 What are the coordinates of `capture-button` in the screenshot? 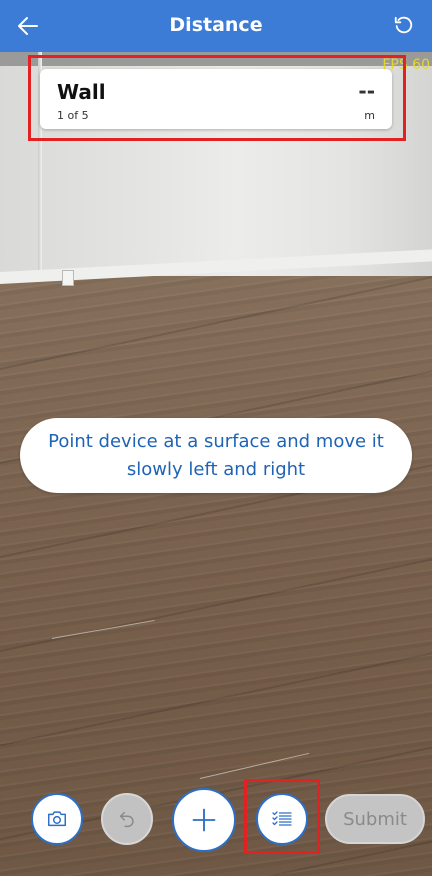 It's located at (57, 819).